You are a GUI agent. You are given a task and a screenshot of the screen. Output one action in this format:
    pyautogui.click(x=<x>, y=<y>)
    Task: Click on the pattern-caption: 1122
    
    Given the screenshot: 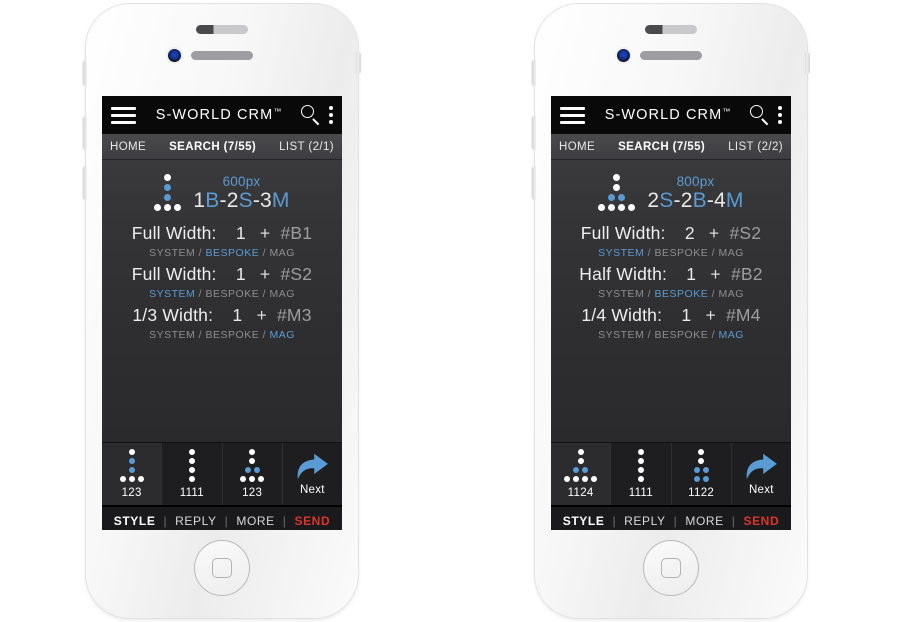 What is the action you would take?
    pyautogui.click(x=701, y=493)
    